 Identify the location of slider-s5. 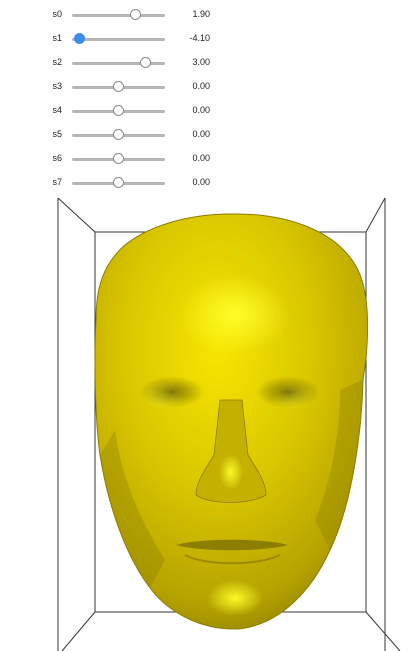
(118, 134).